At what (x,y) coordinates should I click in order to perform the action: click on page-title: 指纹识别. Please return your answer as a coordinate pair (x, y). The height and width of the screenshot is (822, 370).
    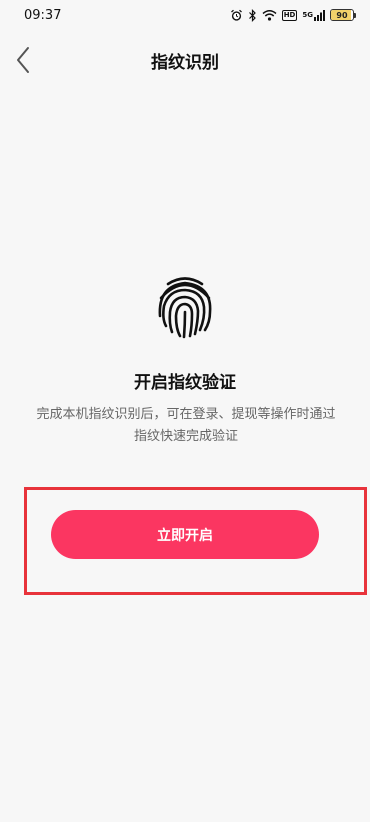
    Looking at the image, I should click on (185, 63).